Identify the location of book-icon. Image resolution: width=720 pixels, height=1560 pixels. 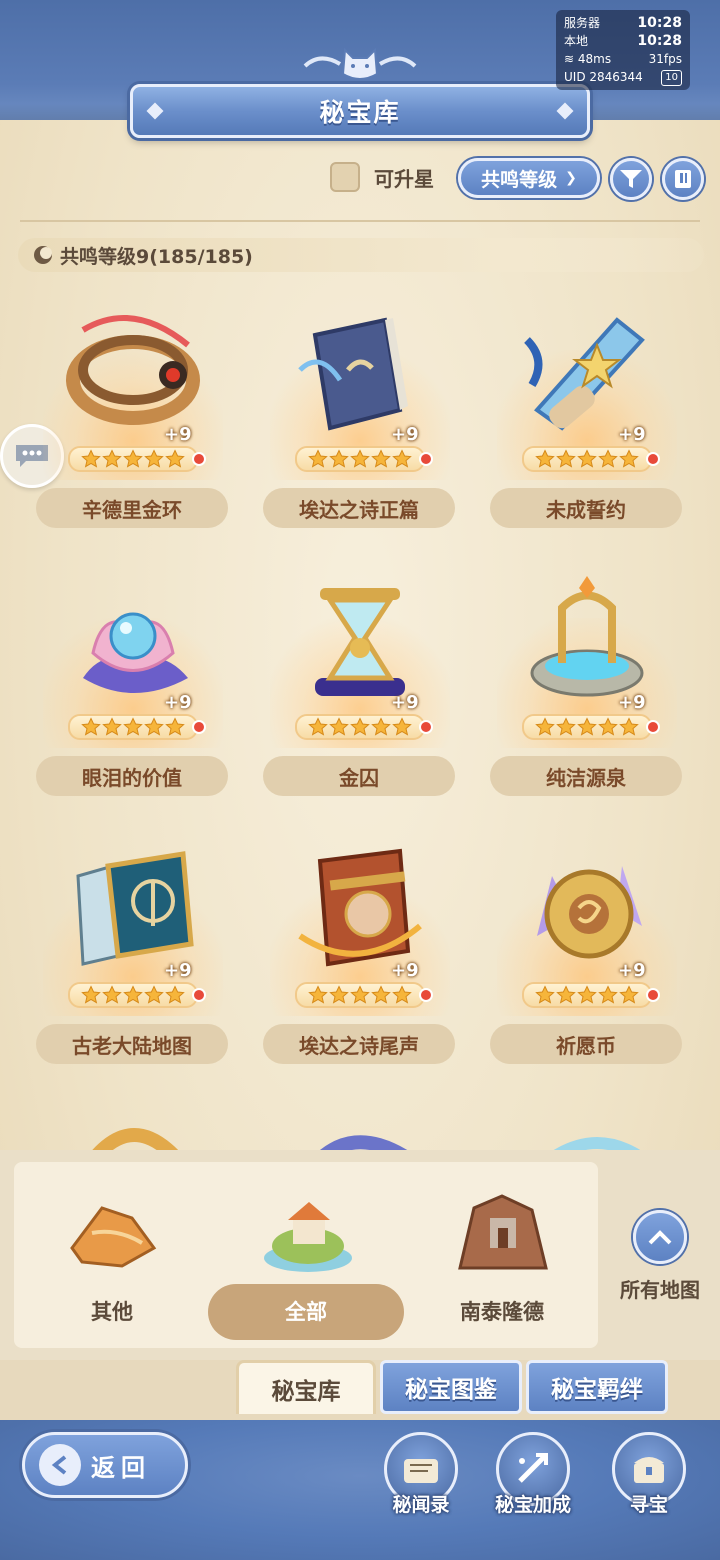
(683, 179).